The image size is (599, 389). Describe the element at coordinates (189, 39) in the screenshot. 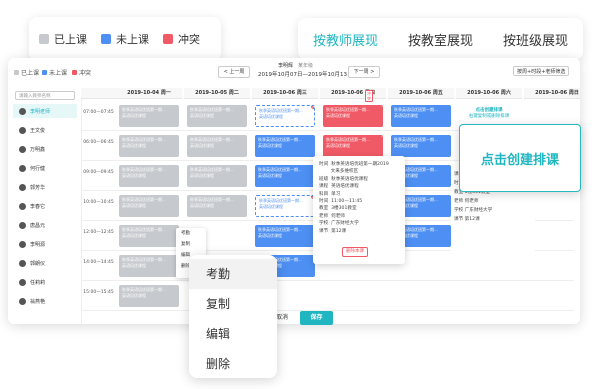

I see `legend-label: 冲突` at that location.